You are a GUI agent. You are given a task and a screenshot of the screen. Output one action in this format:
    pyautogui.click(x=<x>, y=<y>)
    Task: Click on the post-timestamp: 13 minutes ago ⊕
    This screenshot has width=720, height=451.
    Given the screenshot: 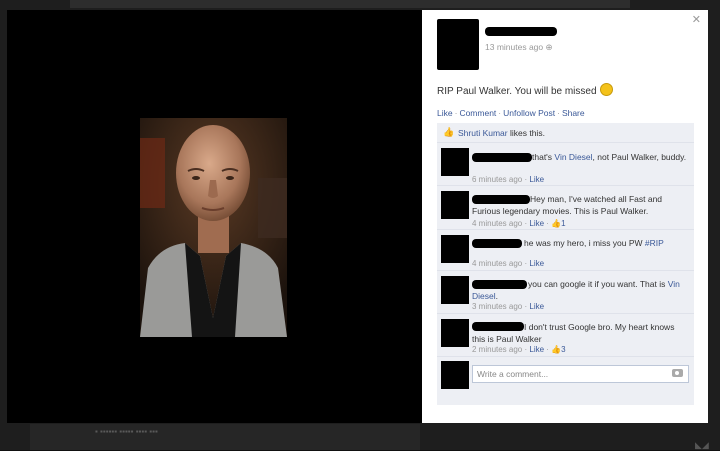 What is the action you would take?
    pyautogui.click(x=519, y=47)
    